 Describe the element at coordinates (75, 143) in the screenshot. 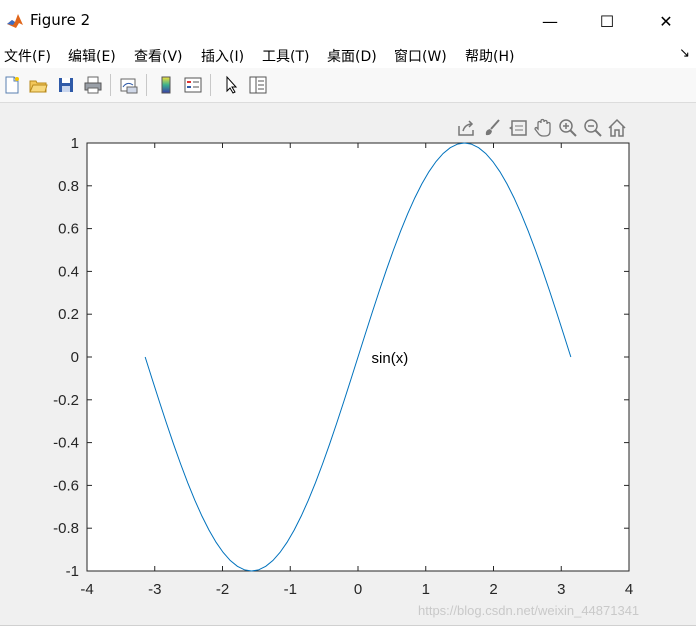

I see `y-tick-label: 1` at that location.